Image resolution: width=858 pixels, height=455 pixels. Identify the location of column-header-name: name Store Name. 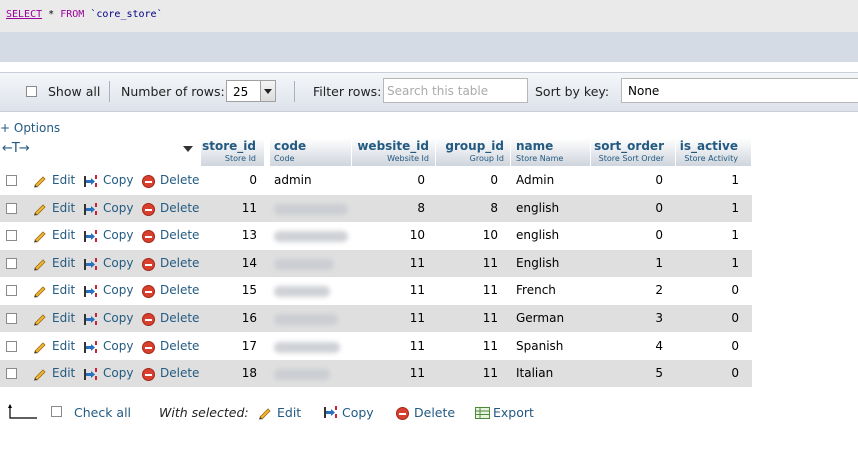
(551, 152).